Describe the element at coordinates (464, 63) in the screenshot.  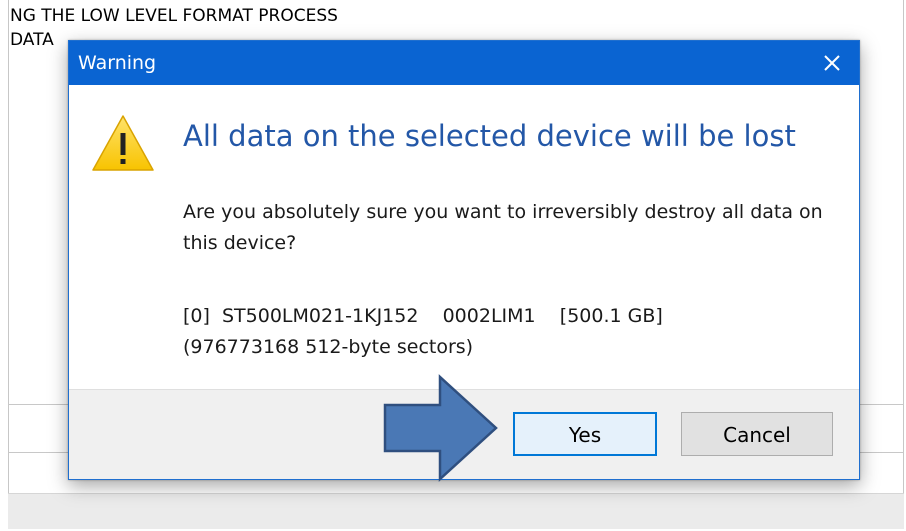
I see `dialog-titlebar: Warning` at that location.